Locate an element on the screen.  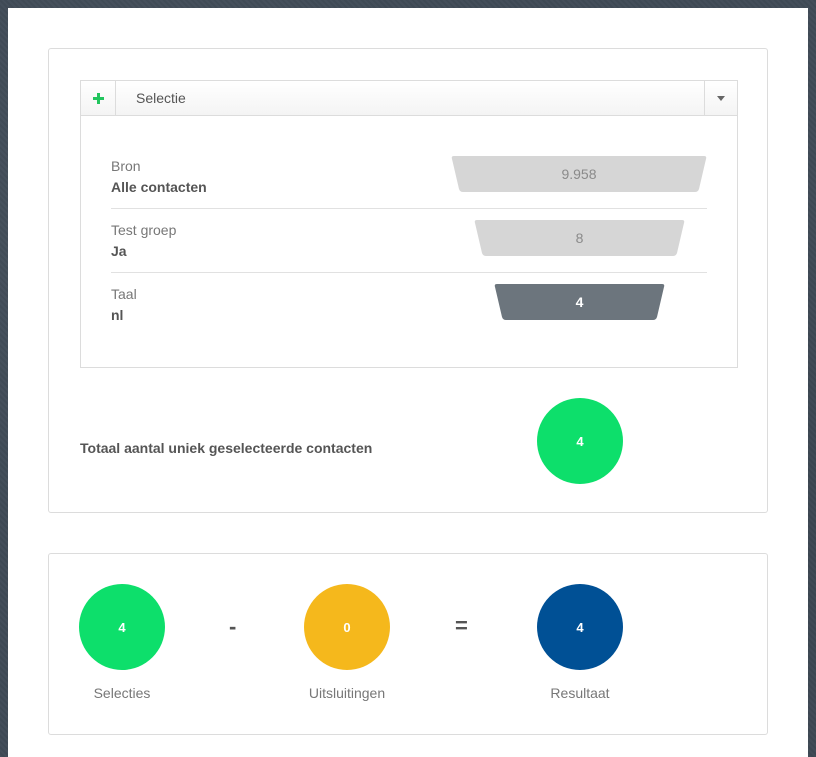
row-value: Alle contacten is located at coordinates (159, 187).